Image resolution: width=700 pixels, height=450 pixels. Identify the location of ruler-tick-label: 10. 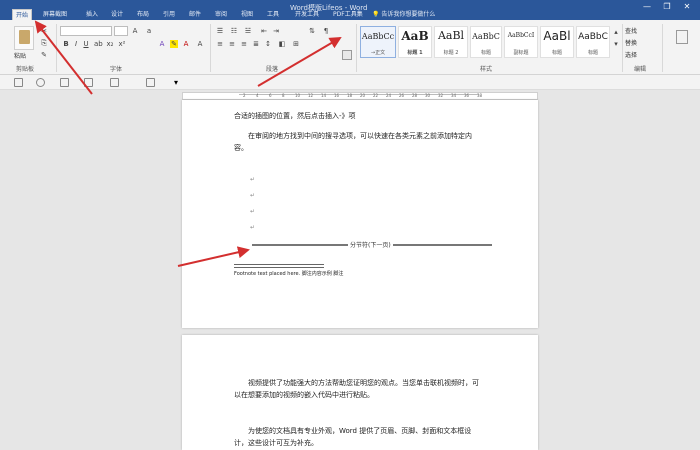
(298, 95).